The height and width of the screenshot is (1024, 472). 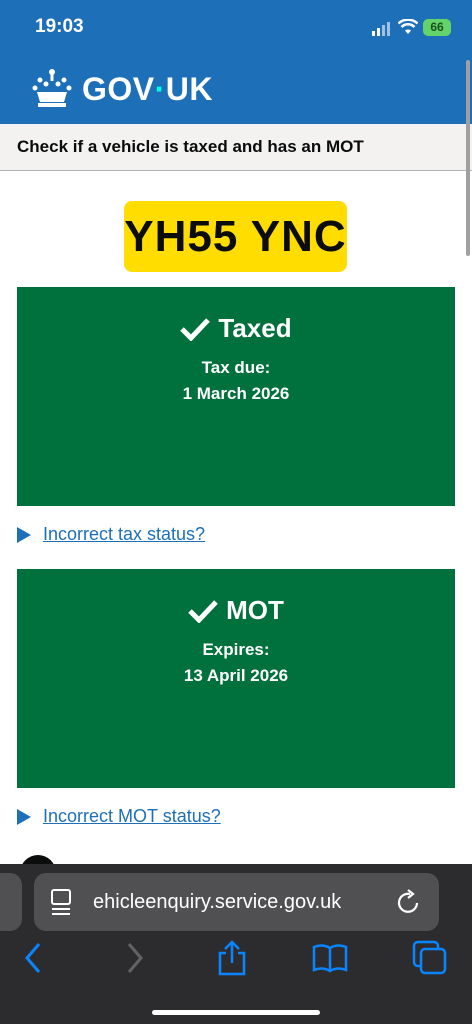 What do you see at coordinates (255, 328) in the screenshot?
I see `tax-title-text: Taxed` at bounding box center [255, 328].